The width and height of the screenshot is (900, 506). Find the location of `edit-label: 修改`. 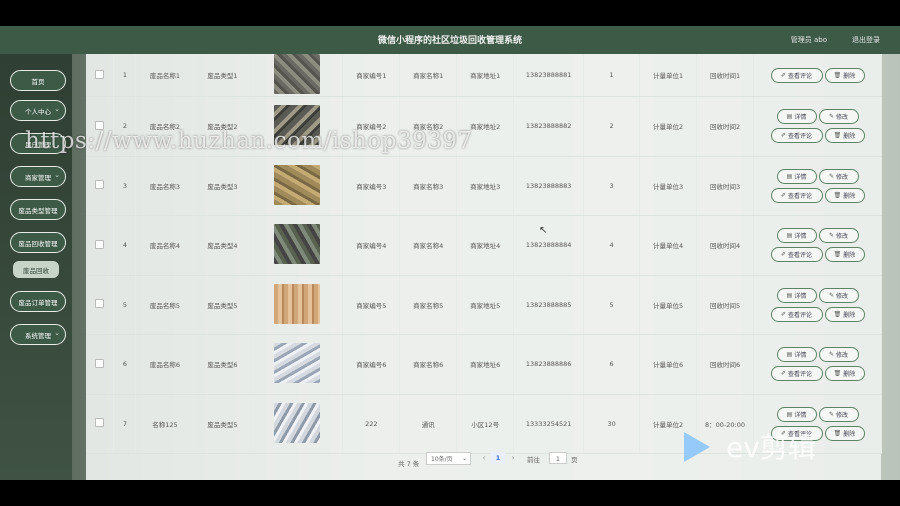

edit-label: 修改 is located at coordinates (842, 296).